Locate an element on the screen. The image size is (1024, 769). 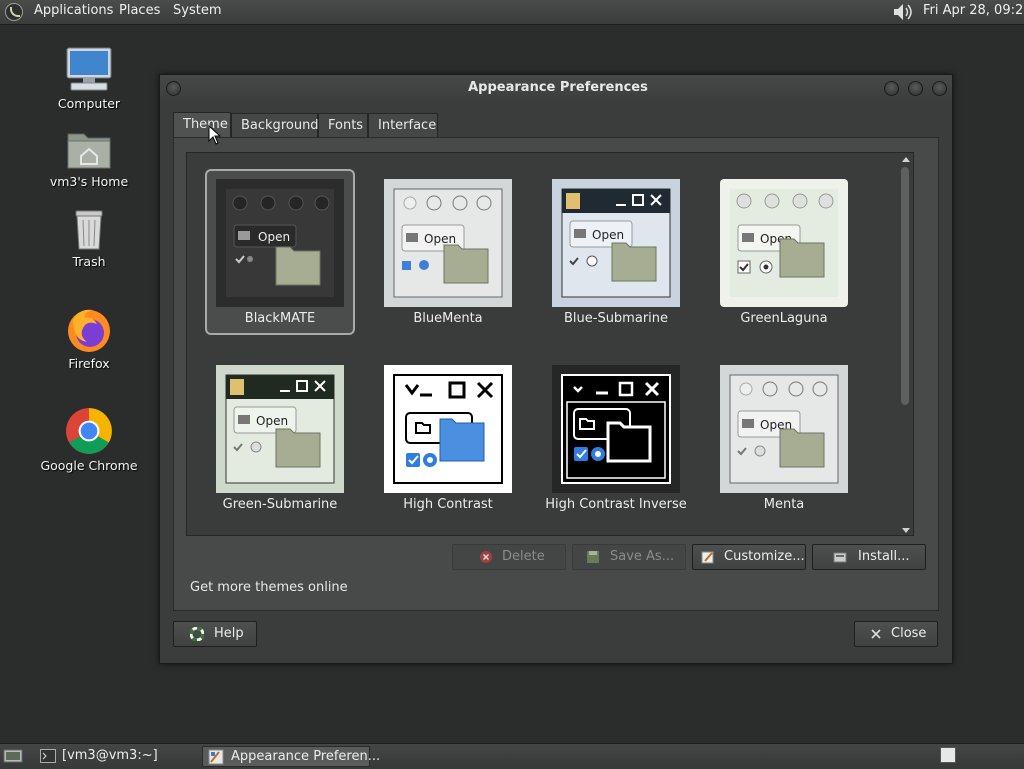
desktop-icon-computer: Computer is located at coordinates (89, 78).